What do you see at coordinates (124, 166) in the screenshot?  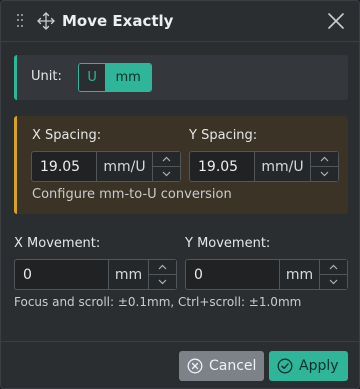 I see `x-spacing-unit: mm/U` at bounding box center [124, 166].